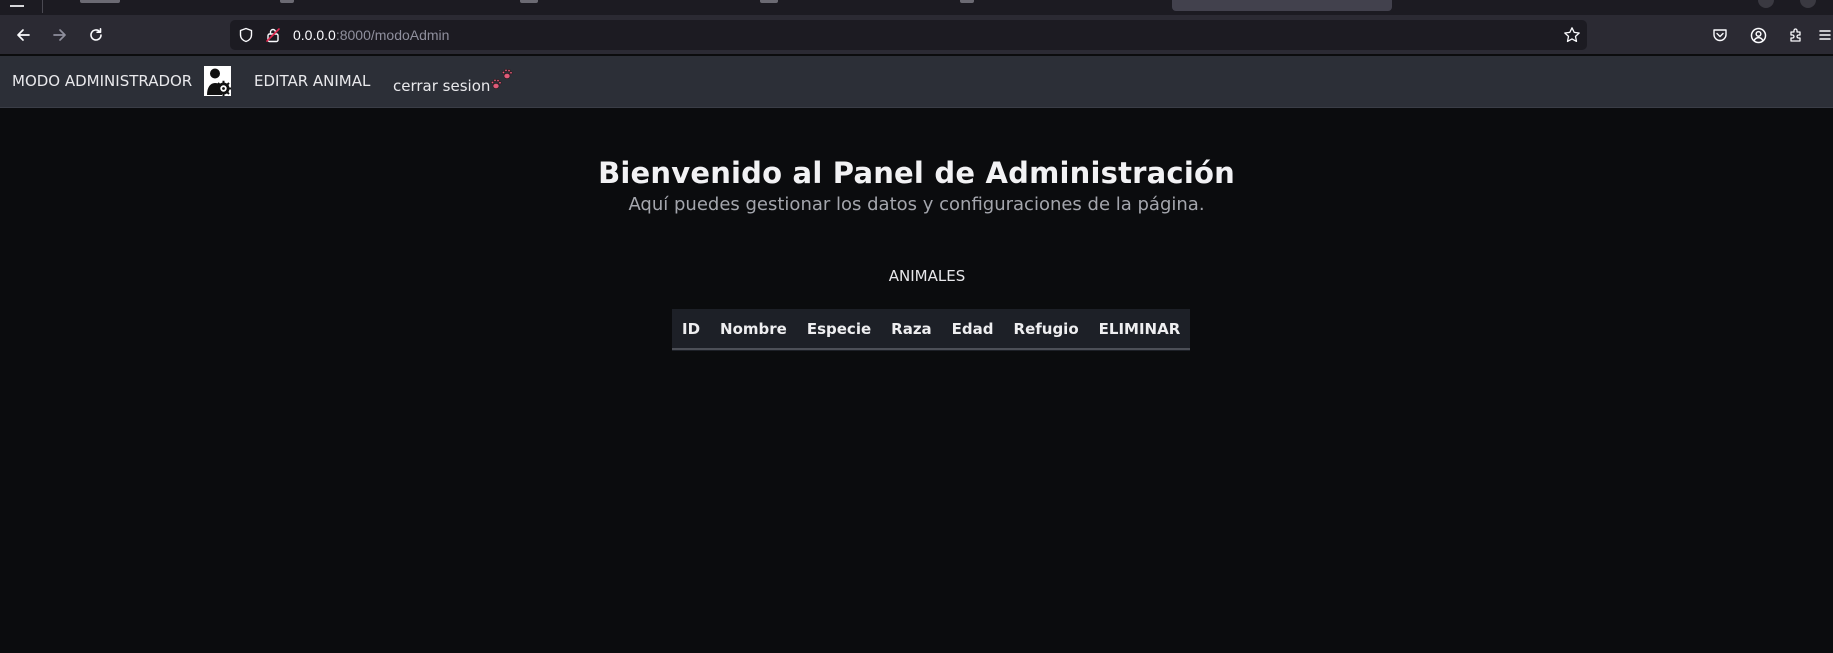 The height and width of the screenshot is (653, 1833). What do you see at coordinates (17, 3) in the screenshot?
I see `tab-list-icon` at bounding box center [17, 3].